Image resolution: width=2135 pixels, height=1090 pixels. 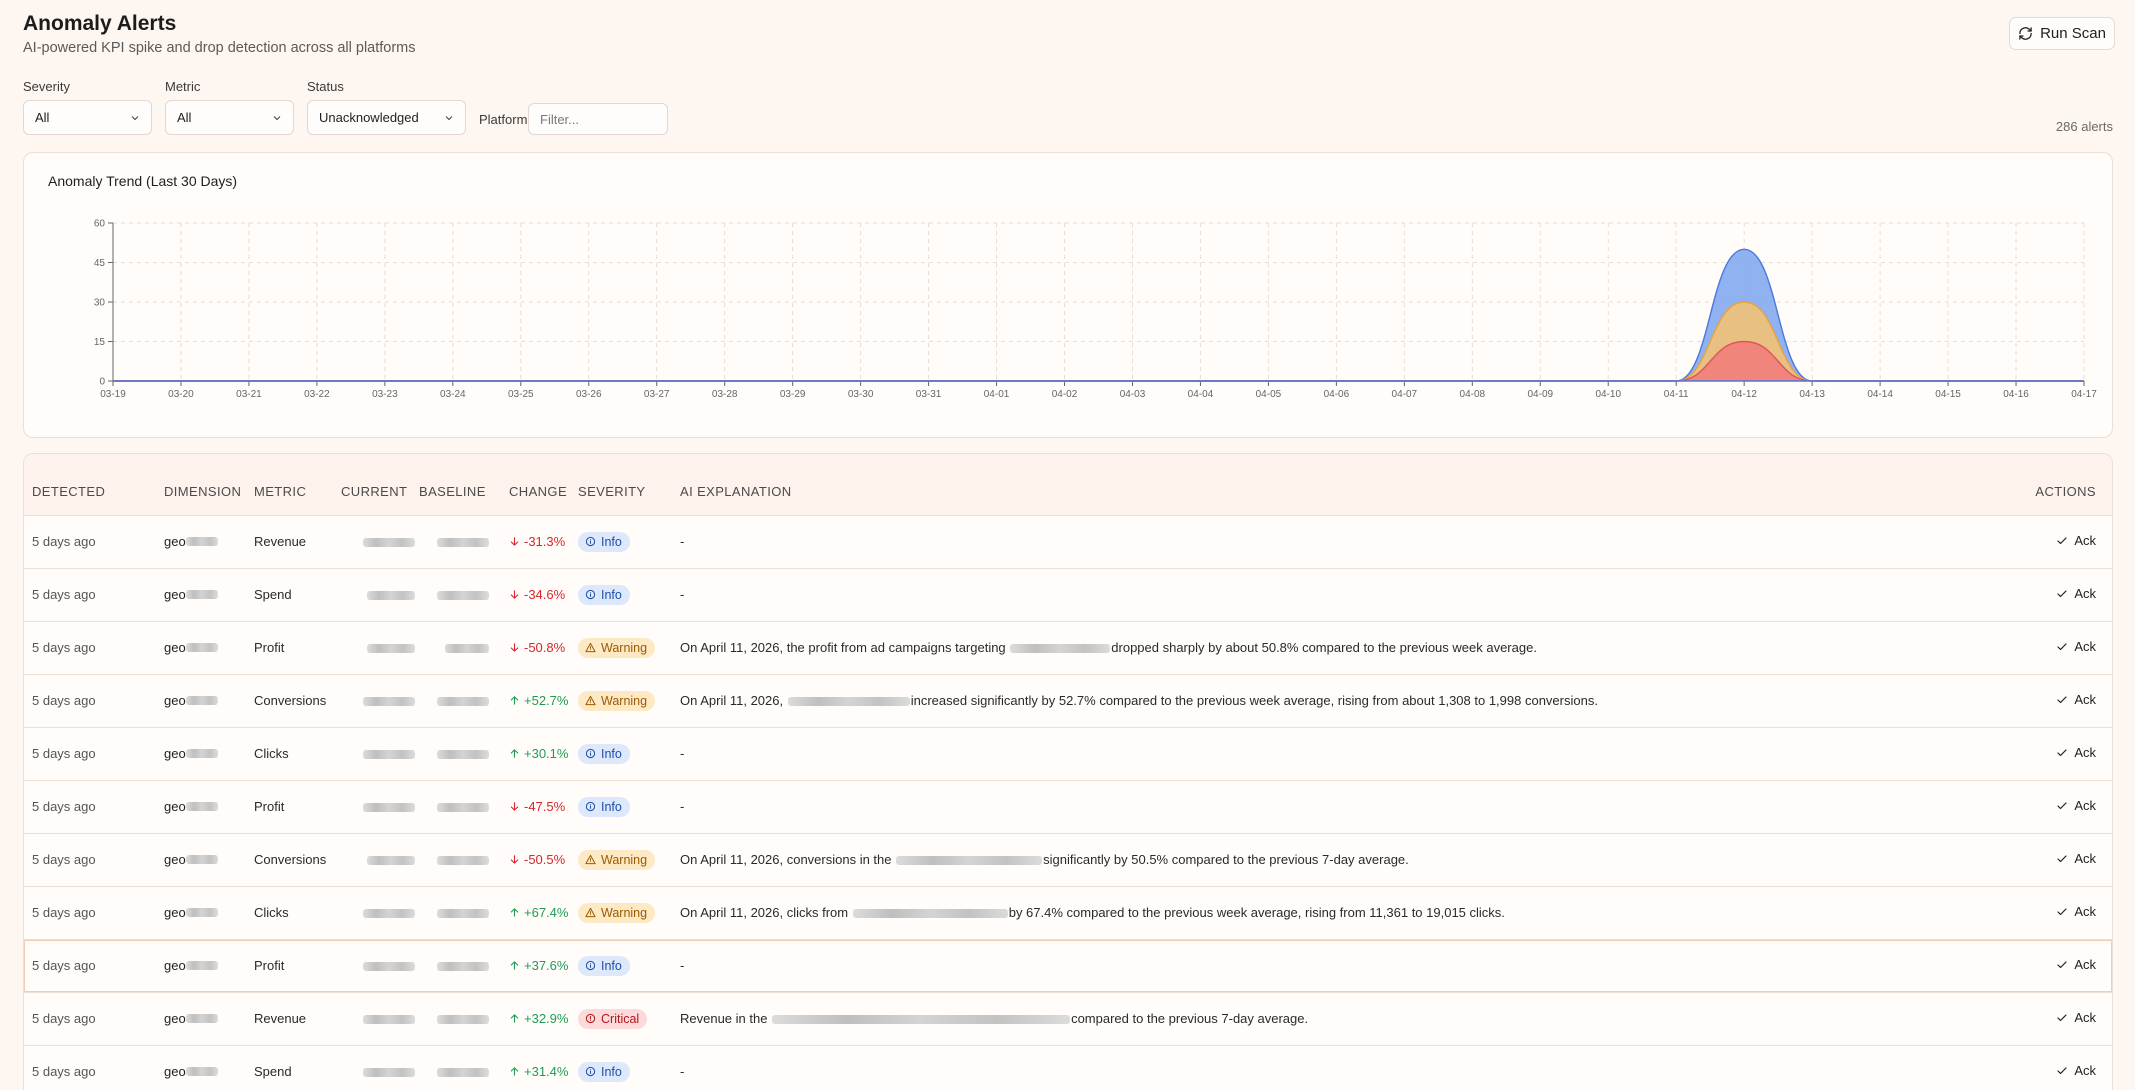 I want to click on x-tick-label: 03-25, so click(x=521, y=394).